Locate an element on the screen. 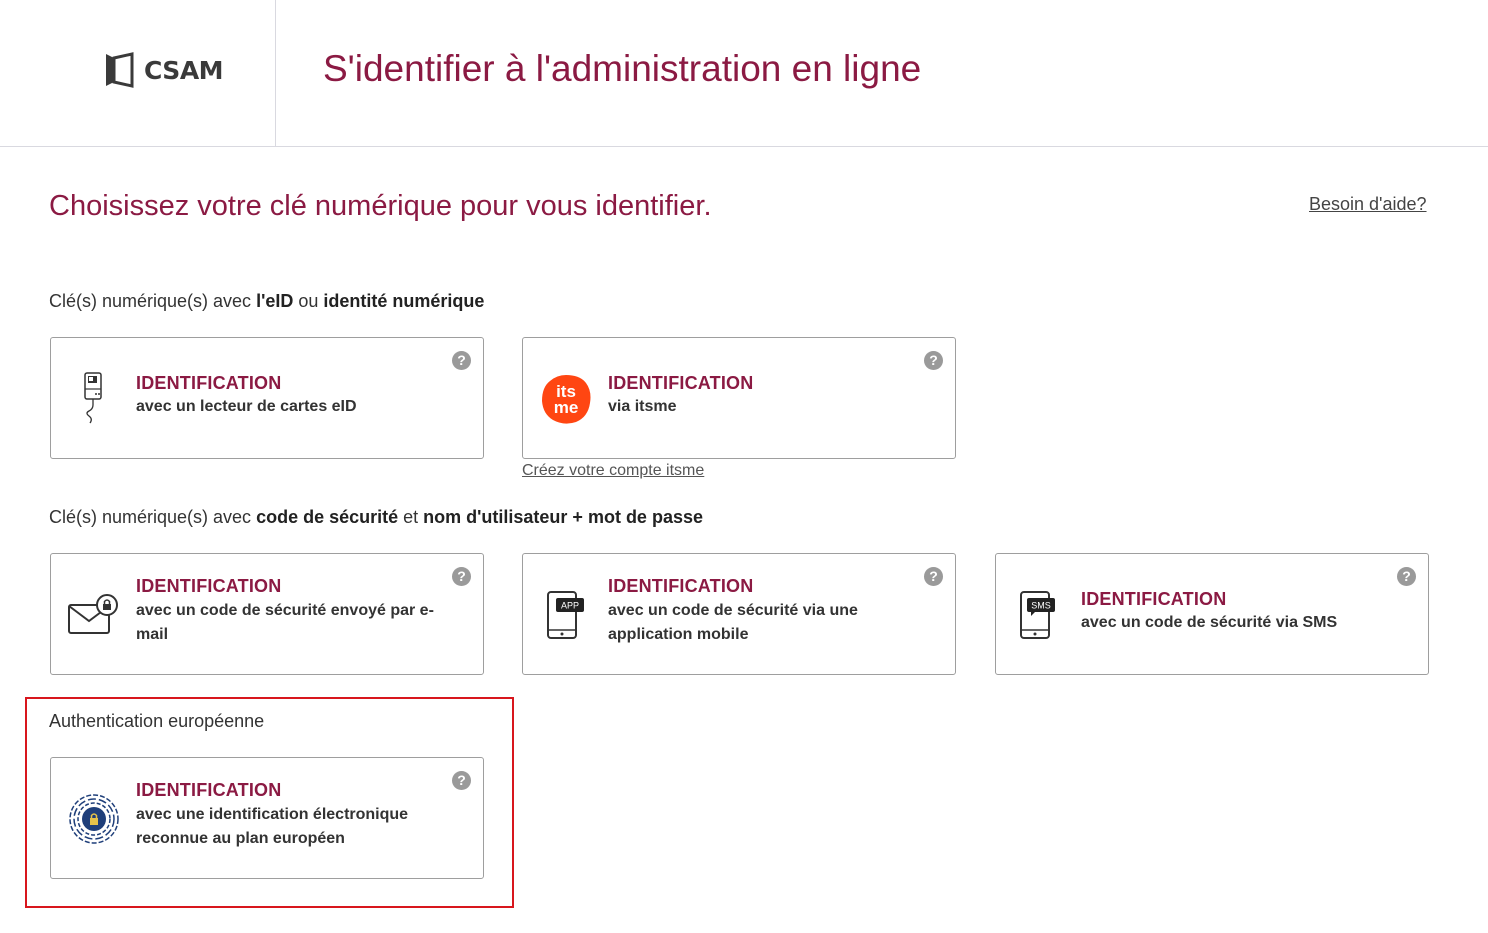  logo-text: CSAM is located at coordinates (184, 70).